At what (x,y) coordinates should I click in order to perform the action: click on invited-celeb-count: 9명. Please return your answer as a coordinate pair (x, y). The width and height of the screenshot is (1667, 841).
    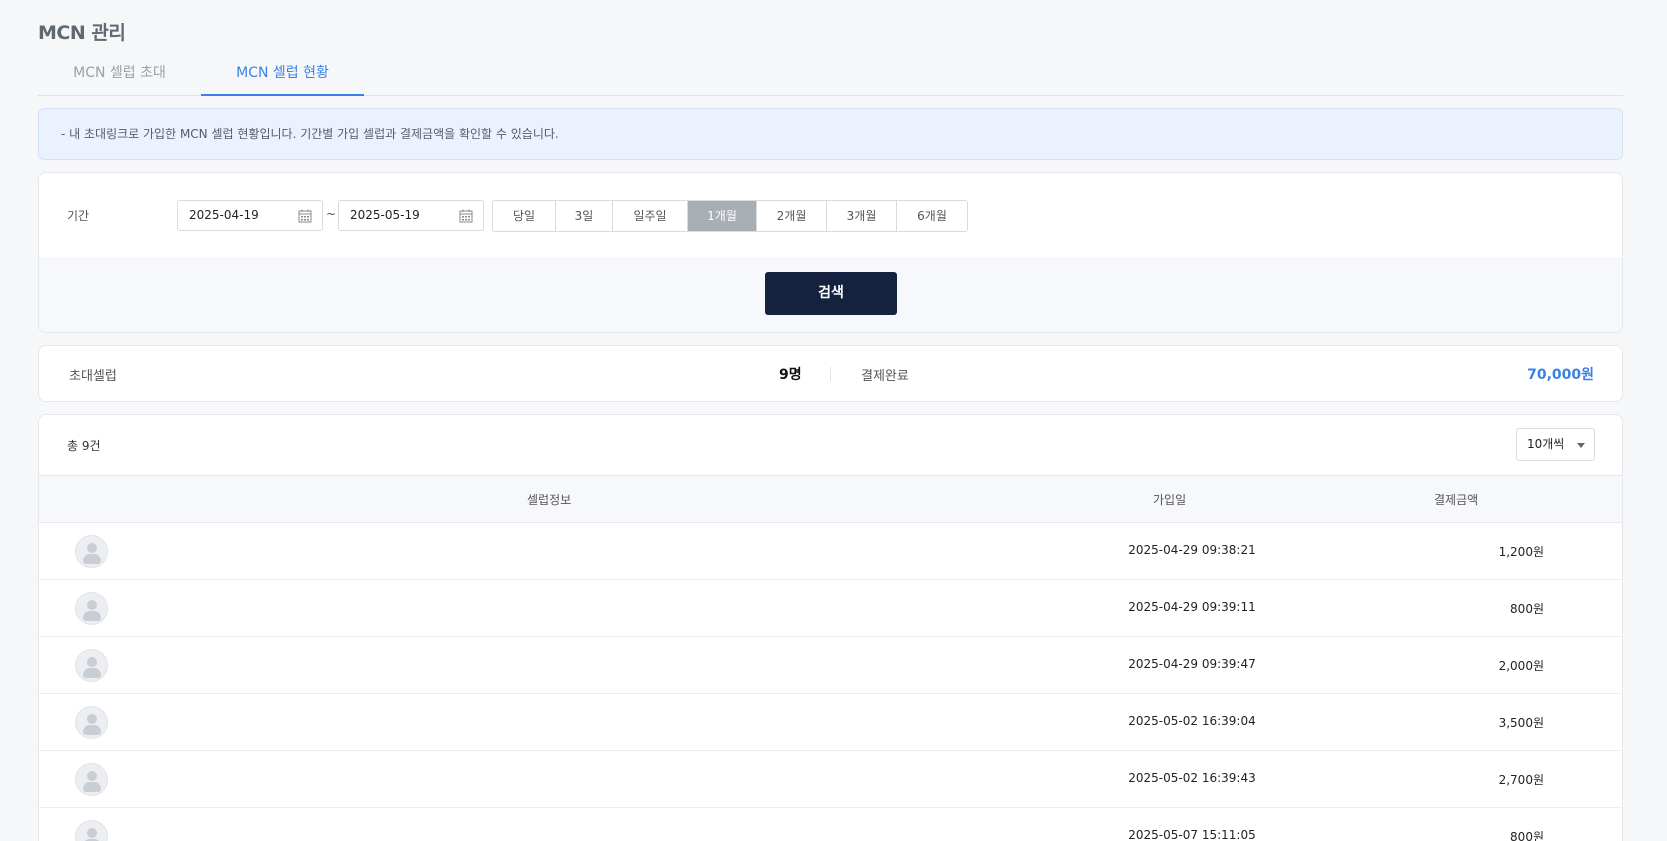
    Looking at the image, I should click on (790, 375).